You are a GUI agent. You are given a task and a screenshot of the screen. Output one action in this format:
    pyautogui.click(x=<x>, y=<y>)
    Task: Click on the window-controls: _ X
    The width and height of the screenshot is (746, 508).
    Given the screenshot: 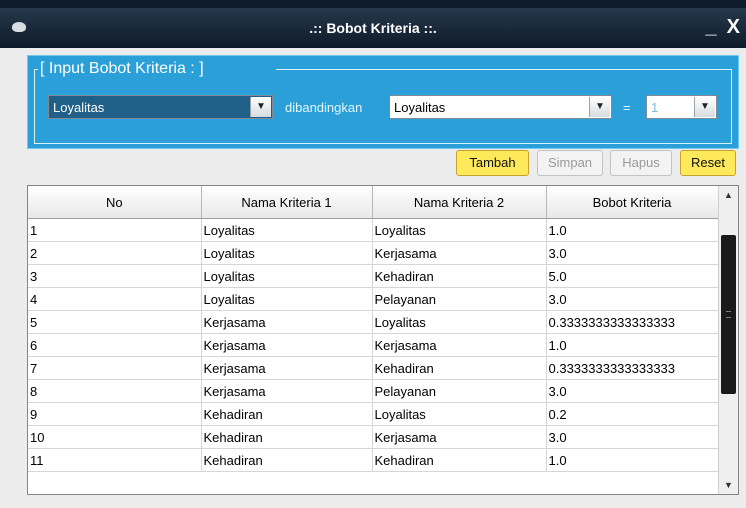 What is the action you would take?
    pyautogui.click(x=723, y=27)
    